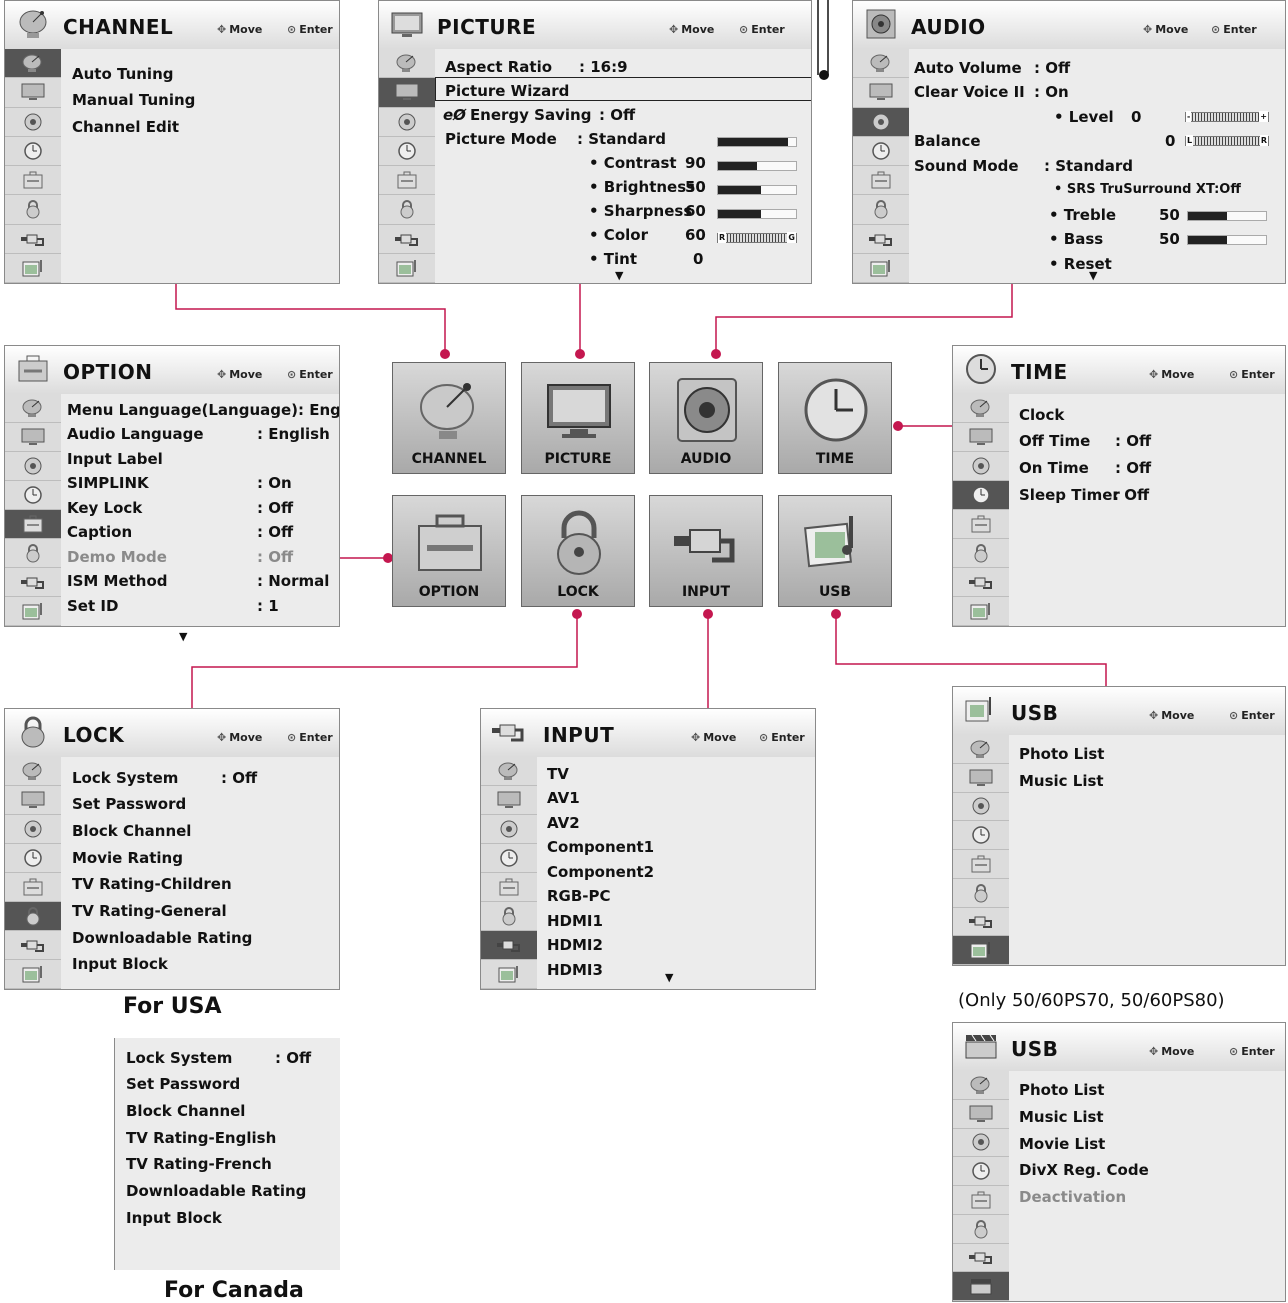 The width and height of the screenshot is (1288, 1303). I want to click on off-time-item: Off Time, so click(1054, 441).